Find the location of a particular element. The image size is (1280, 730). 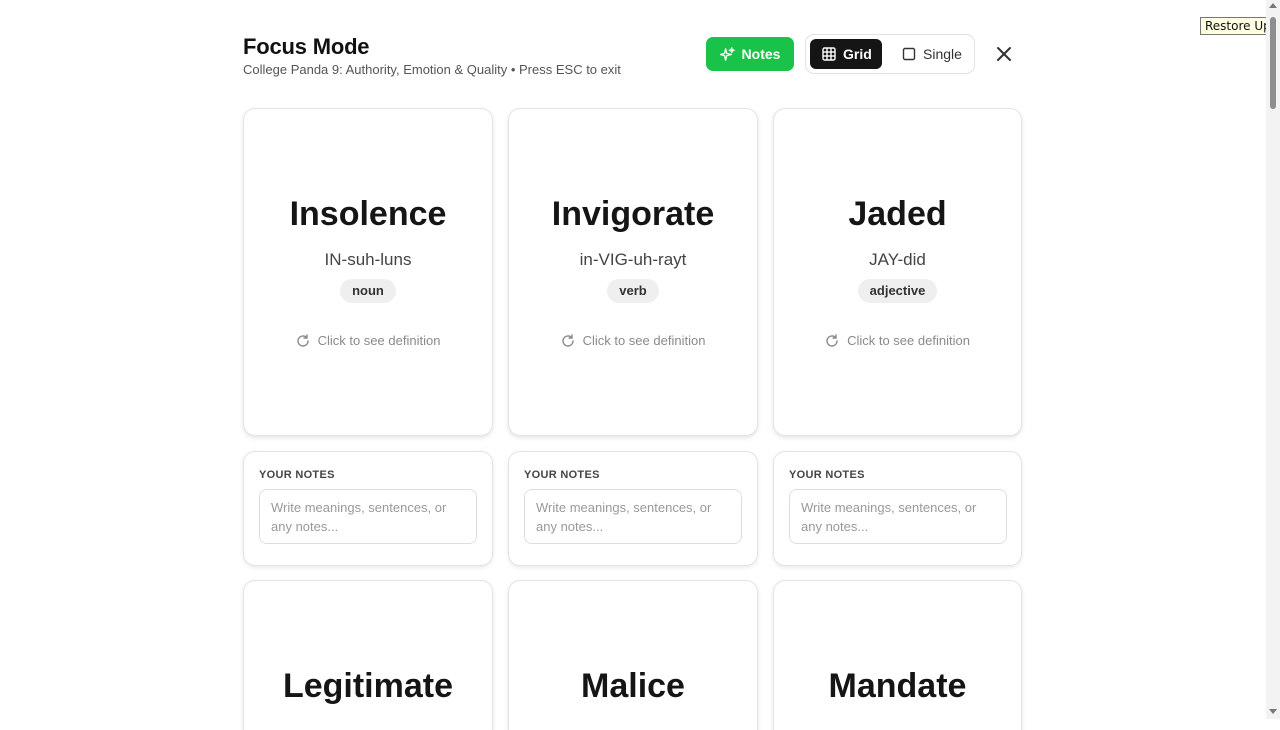

grid-icon is located at coordinates (829, 54).